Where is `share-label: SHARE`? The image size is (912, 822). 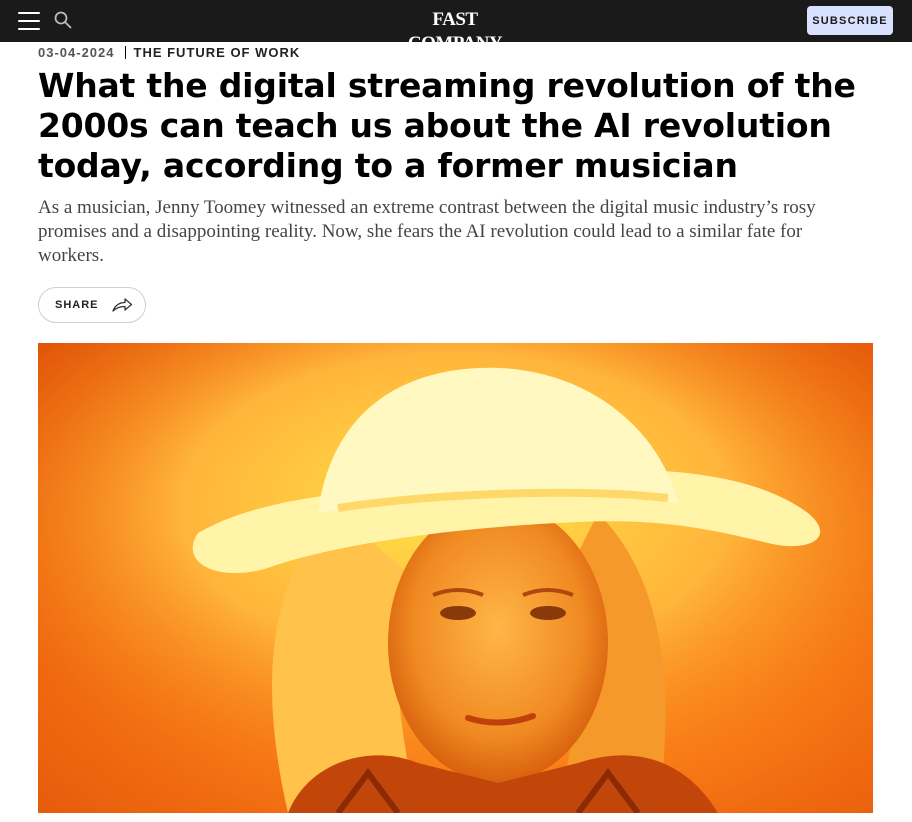
share-label: SHARE is located at coordinates (77, 305).